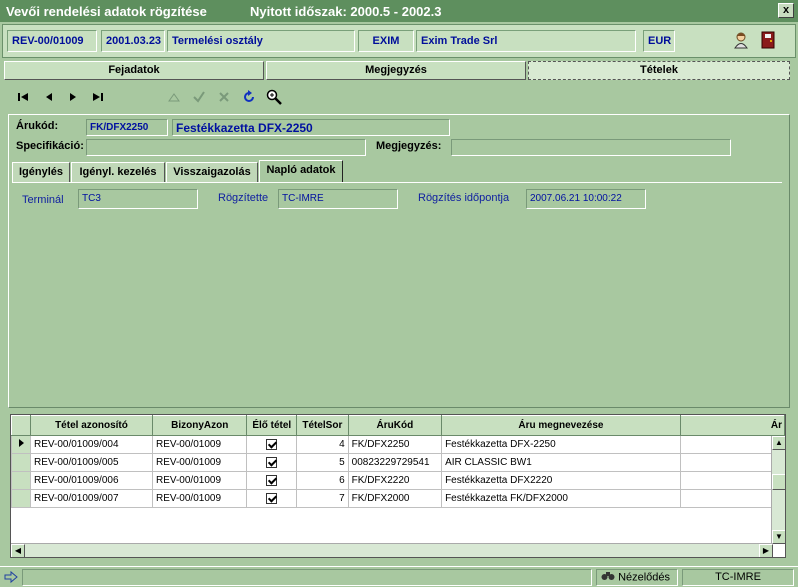 The image size is (798, 587). I want to click on col-elo-tetel: Élő tétel, so click(272, 425).